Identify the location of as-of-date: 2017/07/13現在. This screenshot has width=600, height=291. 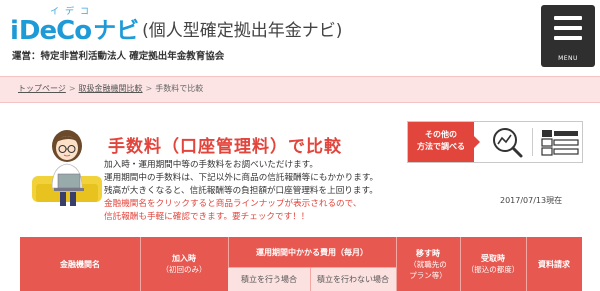
(531, 200).